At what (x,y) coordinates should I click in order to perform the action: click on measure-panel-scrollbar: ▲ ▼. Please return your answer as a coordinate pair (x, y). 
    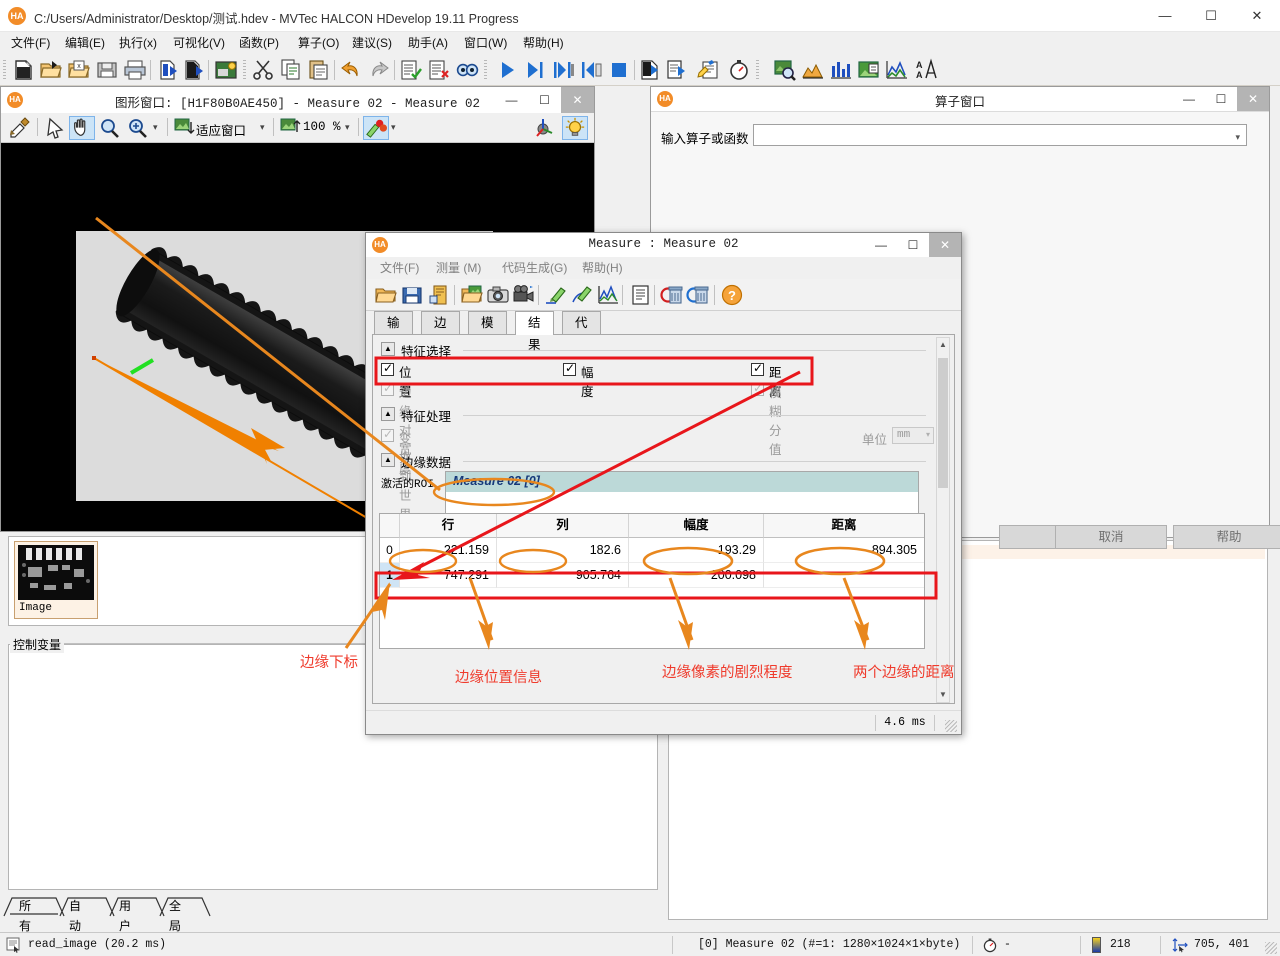
    Looking at the image, I should click on (943, 520).